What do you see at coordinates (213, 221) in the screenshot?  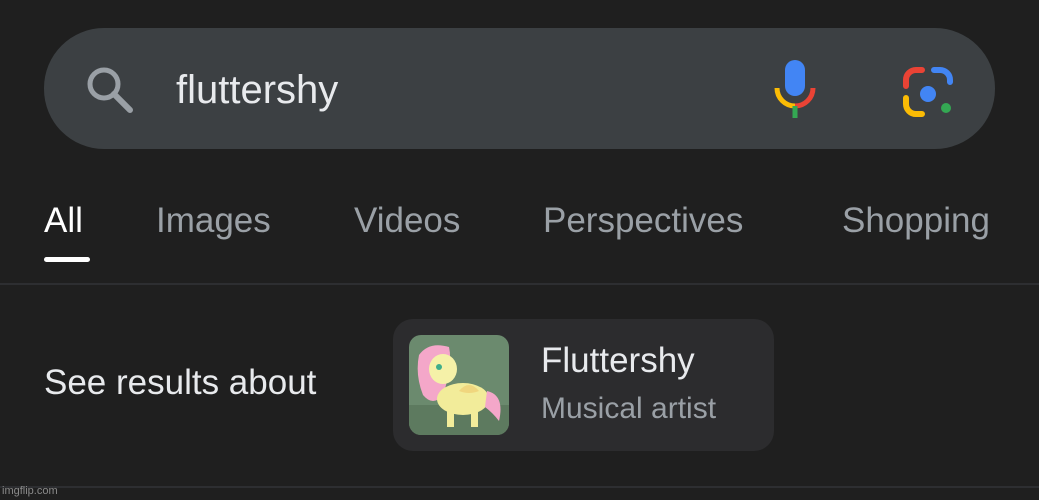 I see `tab-images: Images` at bounding box center [213, 221].